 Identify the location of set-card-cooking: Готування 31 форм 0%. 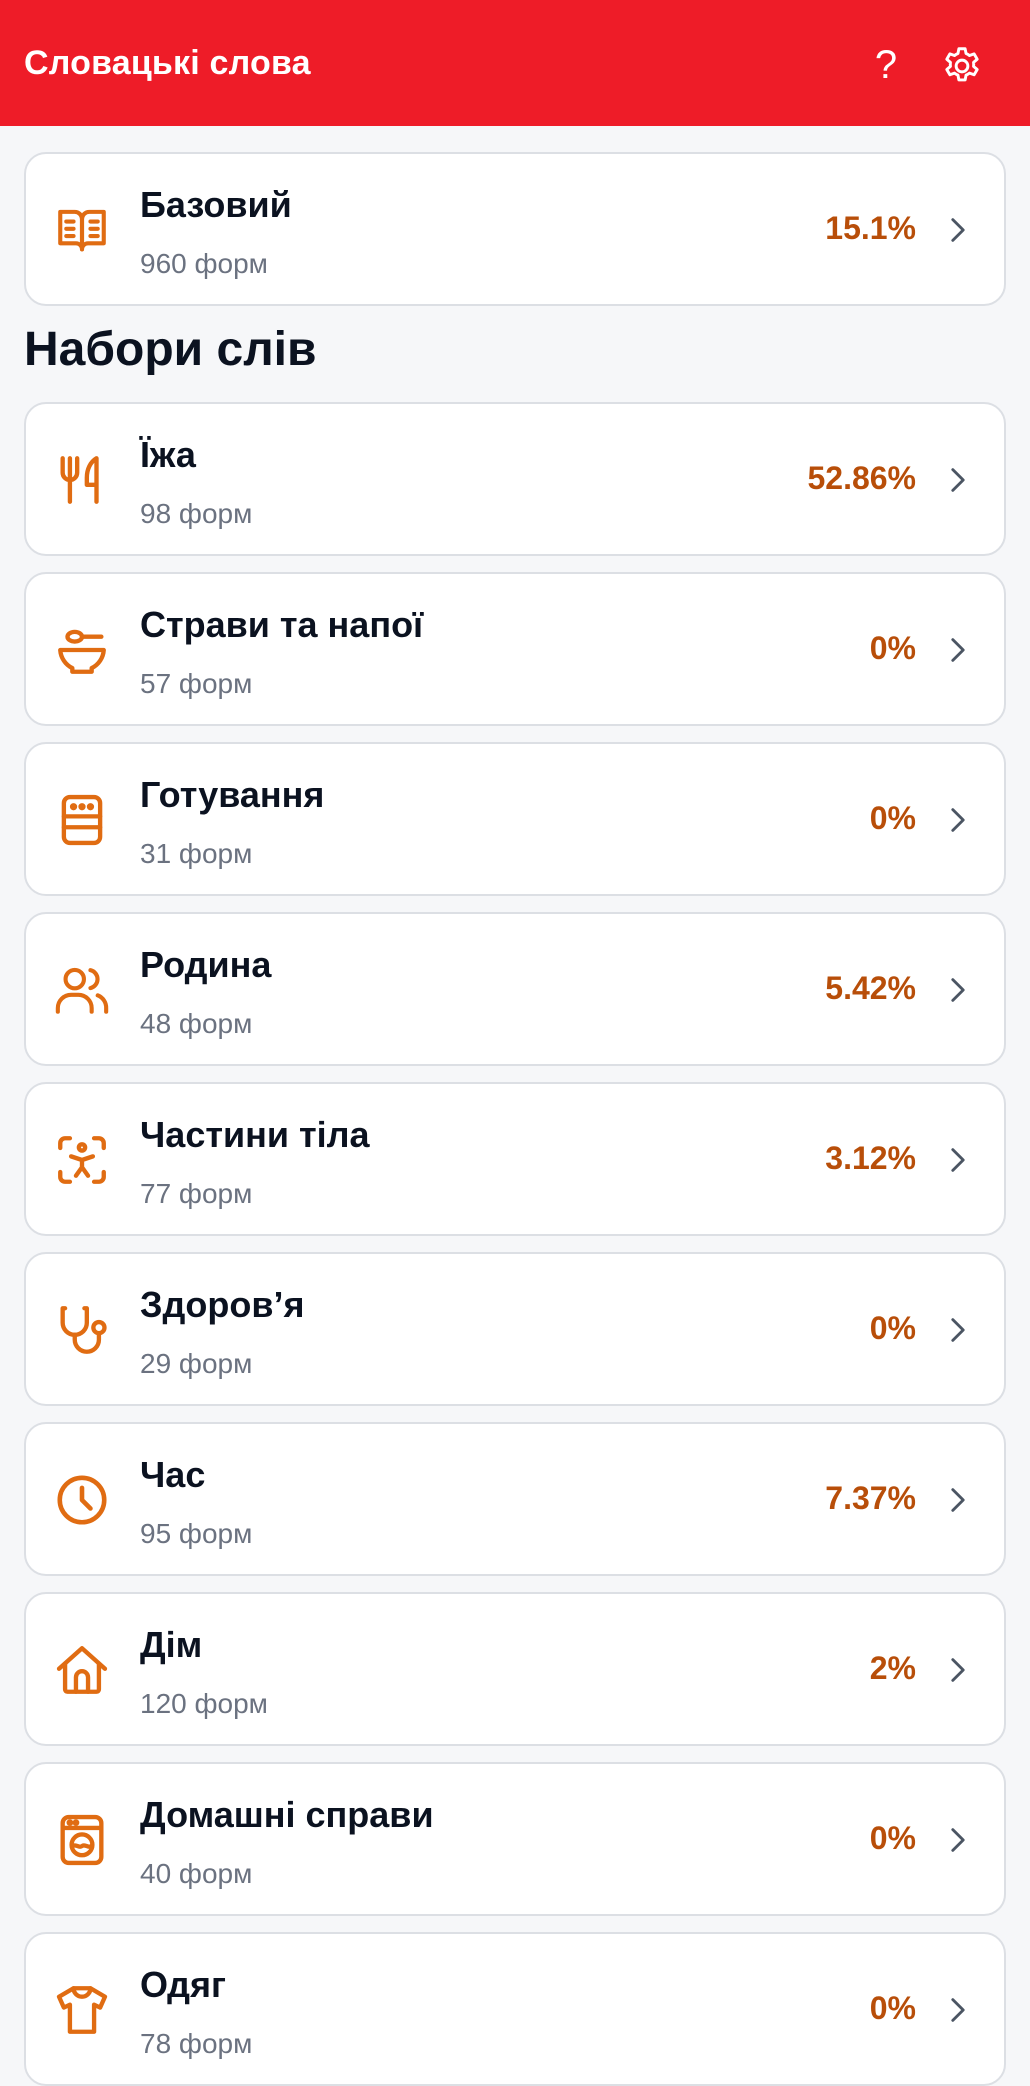
(515, 819).